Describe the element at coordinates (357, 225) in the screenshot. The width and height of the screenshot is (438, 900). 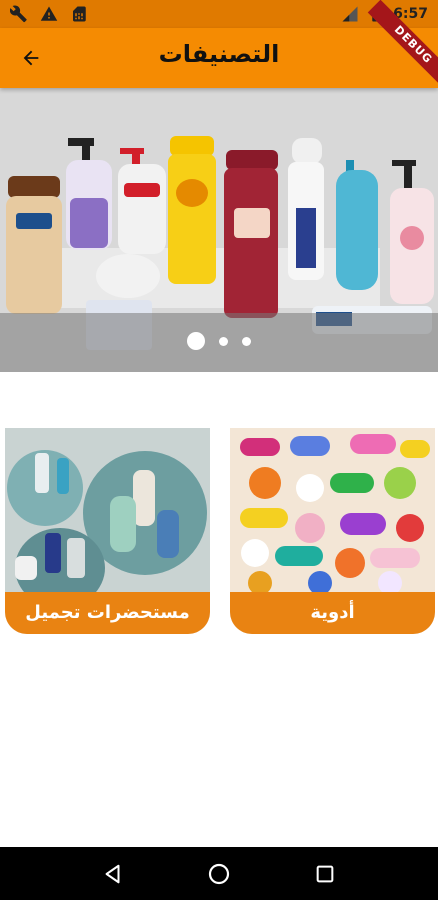
I see `product-clear` at that location.